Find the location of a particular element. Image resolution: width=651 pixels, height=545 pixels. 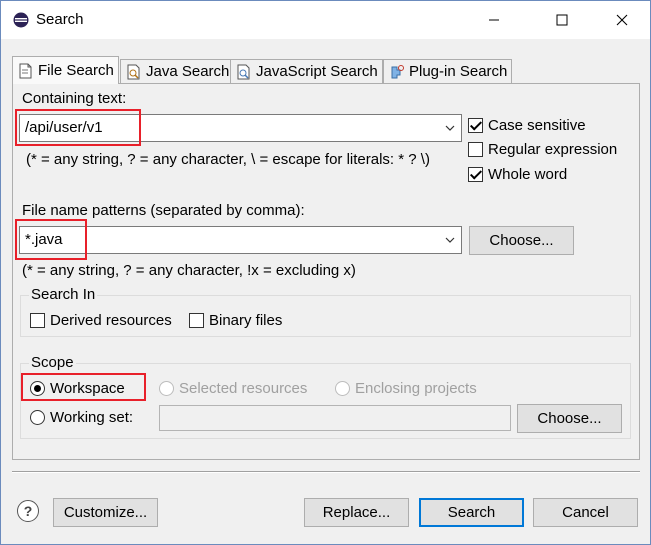

java-search-icon is located at coordinates (133, 71).